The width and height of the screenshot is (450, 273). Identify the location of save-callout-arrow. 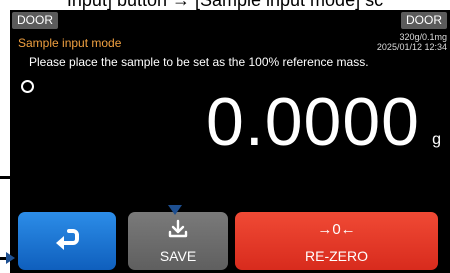
(175, 210).